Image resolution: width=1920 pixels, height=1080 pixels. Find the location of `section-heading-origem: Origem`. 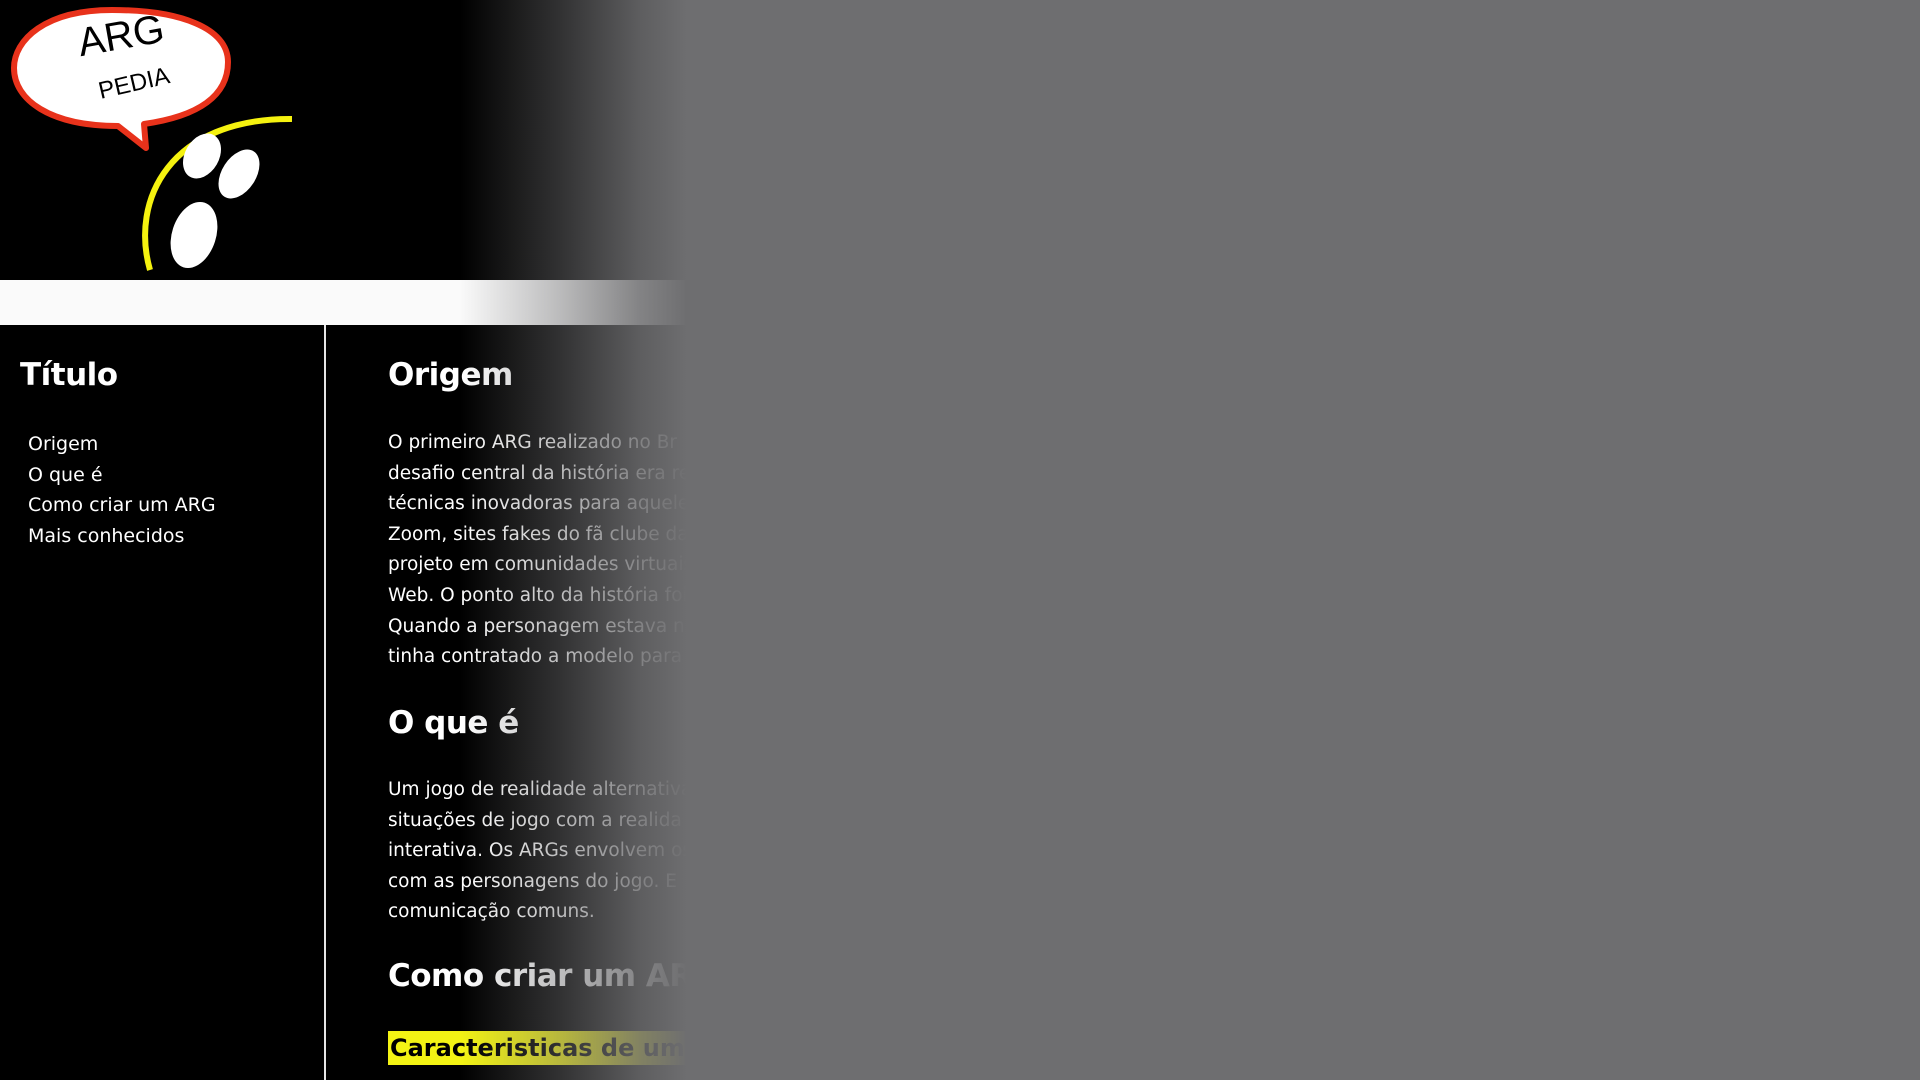

section-heading-origem: Origem is located at coordinates (450, 375).